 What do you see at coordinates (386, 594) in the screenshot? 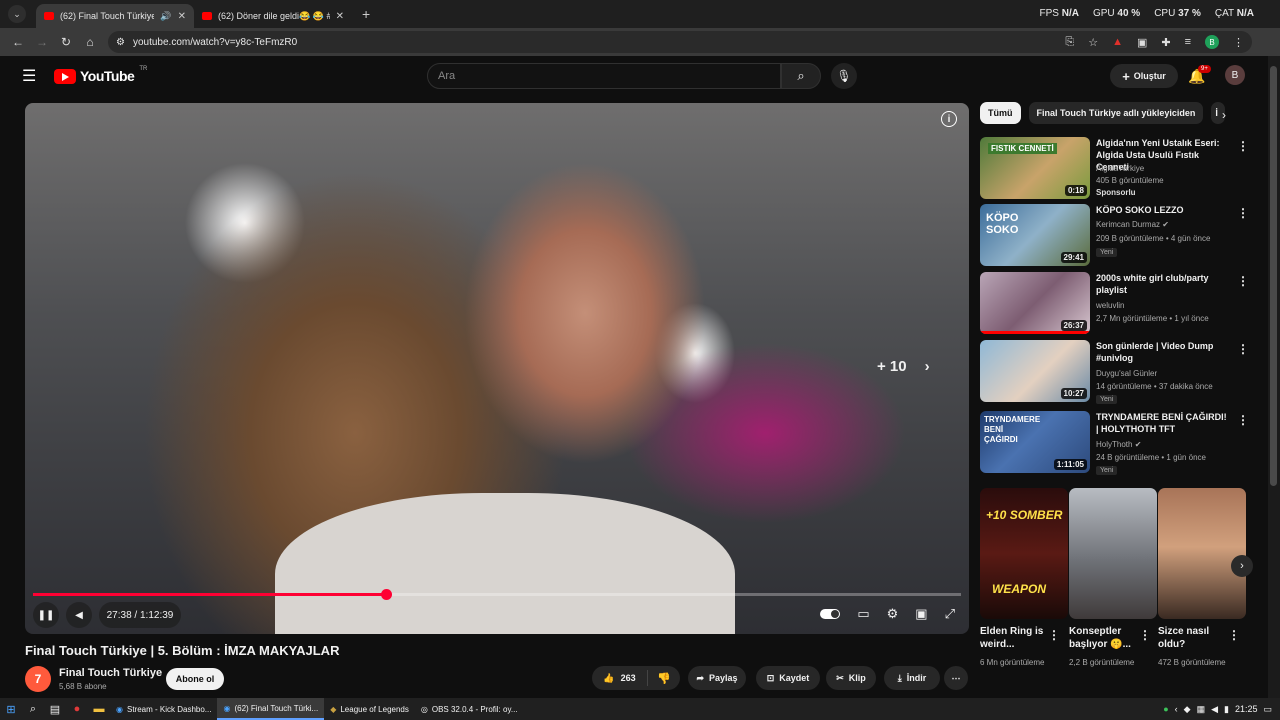
I see `scrubber-handle` at bounding box center [386, 594].